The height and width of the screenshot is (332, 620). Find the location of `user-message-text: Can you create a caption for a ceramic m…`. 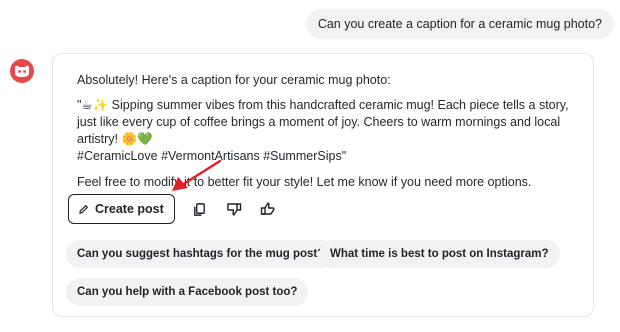

user-message-text: Can you create a caption for a ceramic m… is located at coordinates (459, 24).